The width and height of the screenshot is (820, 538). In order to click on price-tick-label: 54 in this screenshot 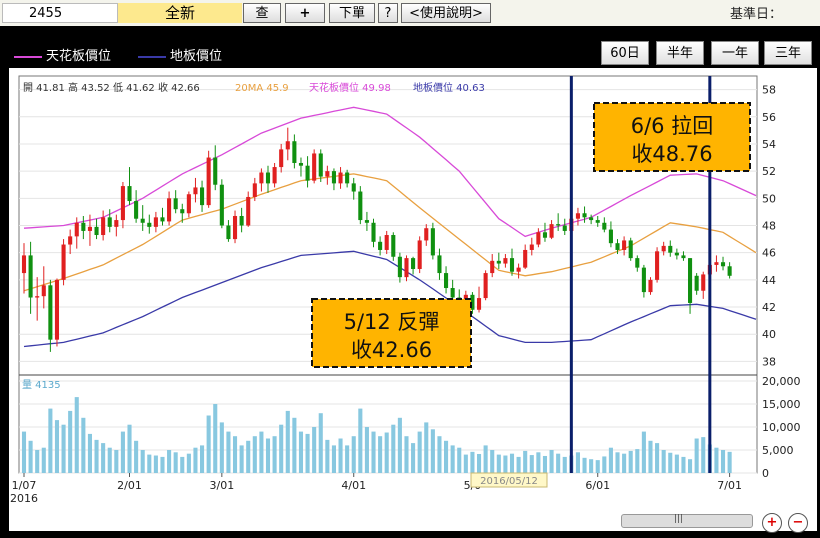, I will do `click(769, 144)`.